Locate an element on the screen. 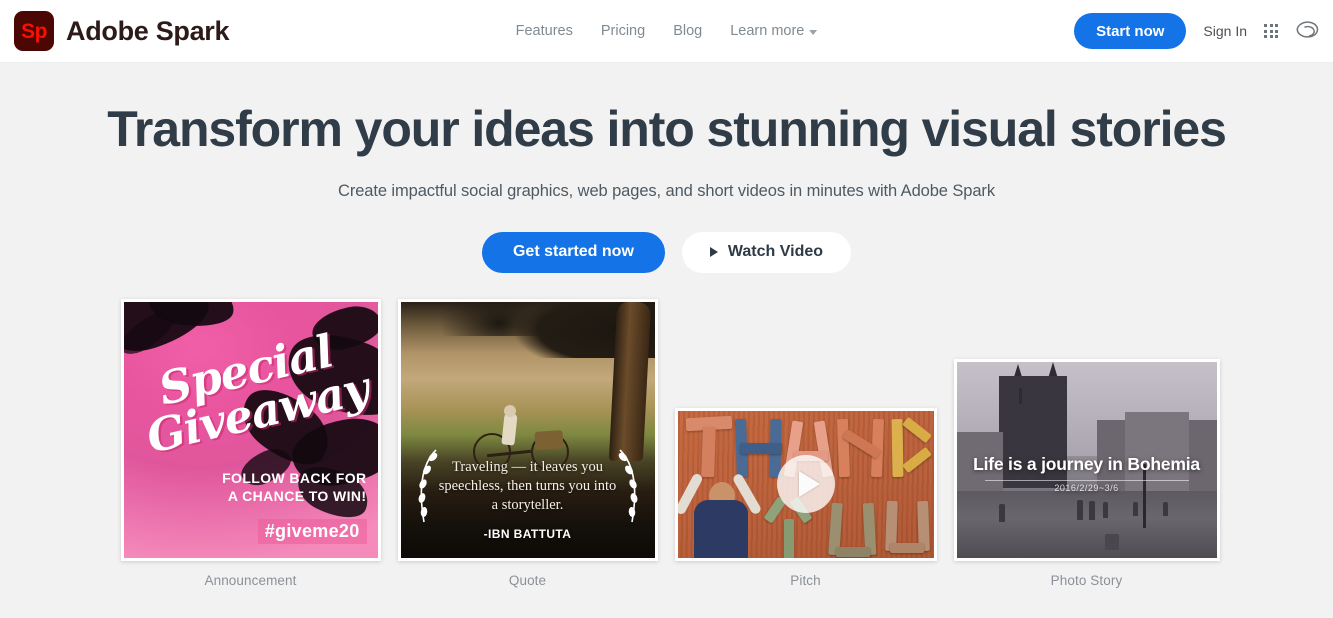 The image size is (1333, 618). start-now-button: Start now is located at coordinates (1130, 31).